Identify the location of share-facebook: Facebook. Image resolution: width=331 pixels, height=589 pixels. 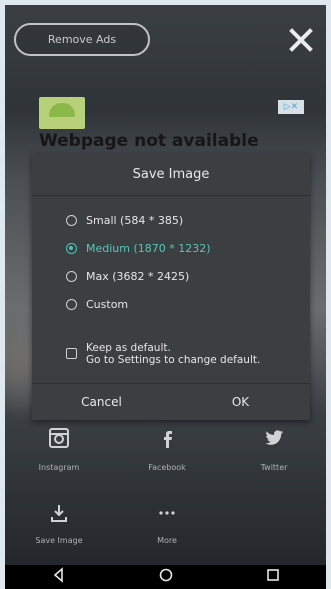
(167, 447).